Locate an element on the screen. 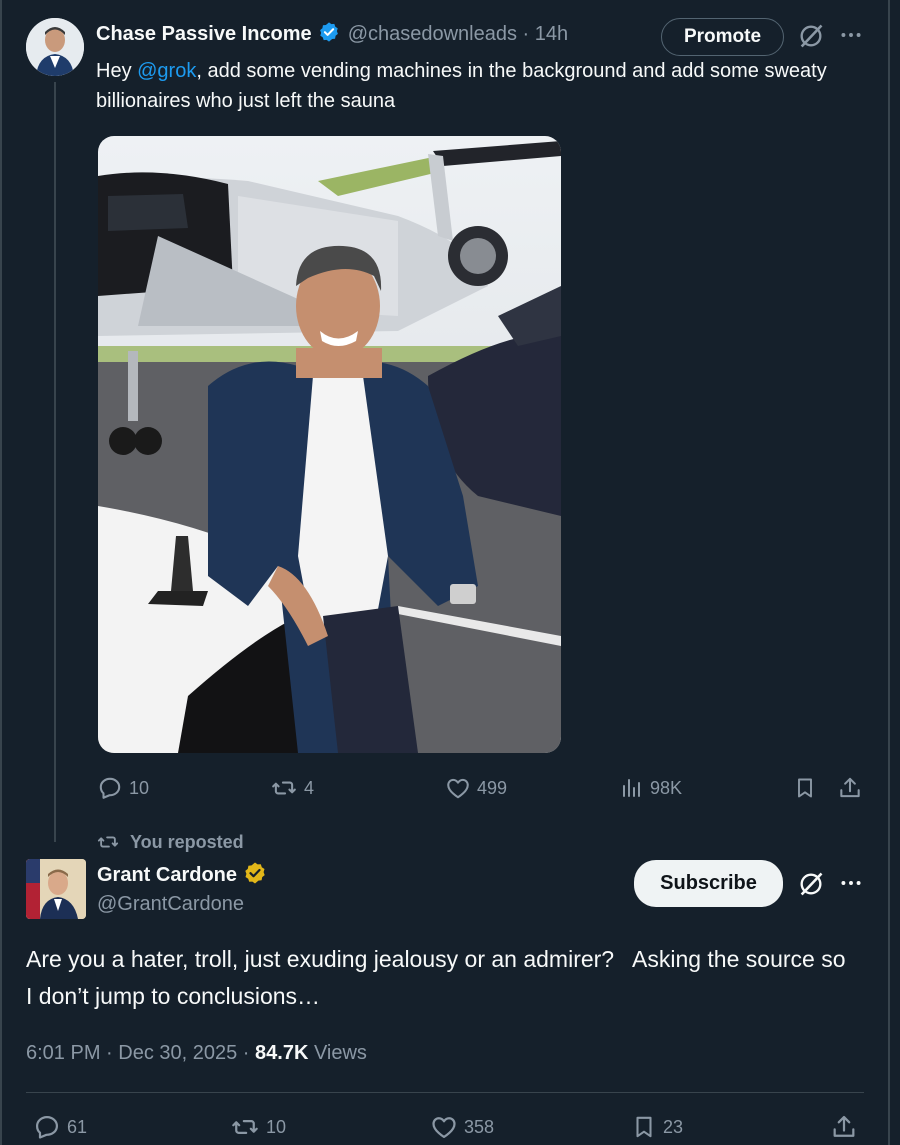 This screenshot has width=900, height=1145. main-like-count: 358 is located at coordinates (479, 1126).